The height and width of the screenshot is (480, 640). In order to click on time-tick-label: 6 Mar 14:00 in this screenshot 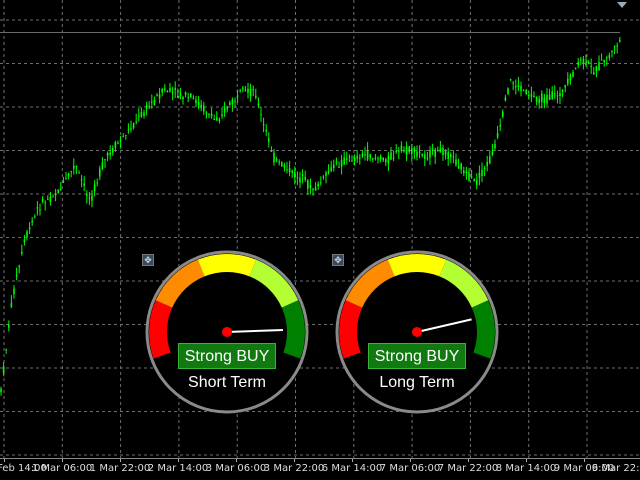, I will do `click(352, 468)`.